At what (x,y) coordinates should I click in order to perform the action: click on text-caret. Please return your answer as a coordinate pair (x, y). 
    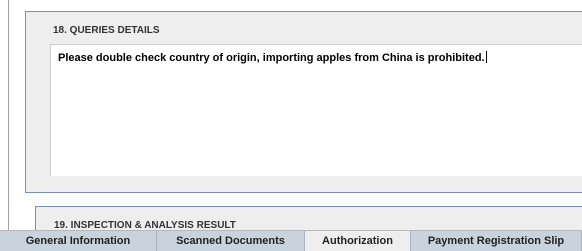
    Looking at the image, I should click on (486, 57).